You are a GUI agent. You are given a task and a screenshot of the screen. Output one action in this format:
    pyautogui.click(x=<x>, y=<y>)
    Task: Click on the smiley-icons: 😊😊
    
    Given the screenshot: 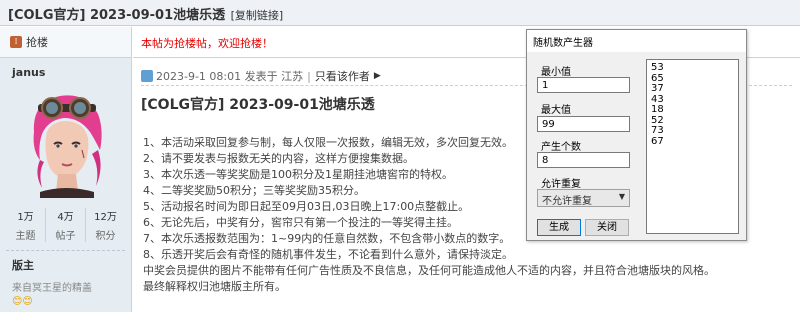 What is the action you would take?
    pyautogui.click(x=22, y=301)
    